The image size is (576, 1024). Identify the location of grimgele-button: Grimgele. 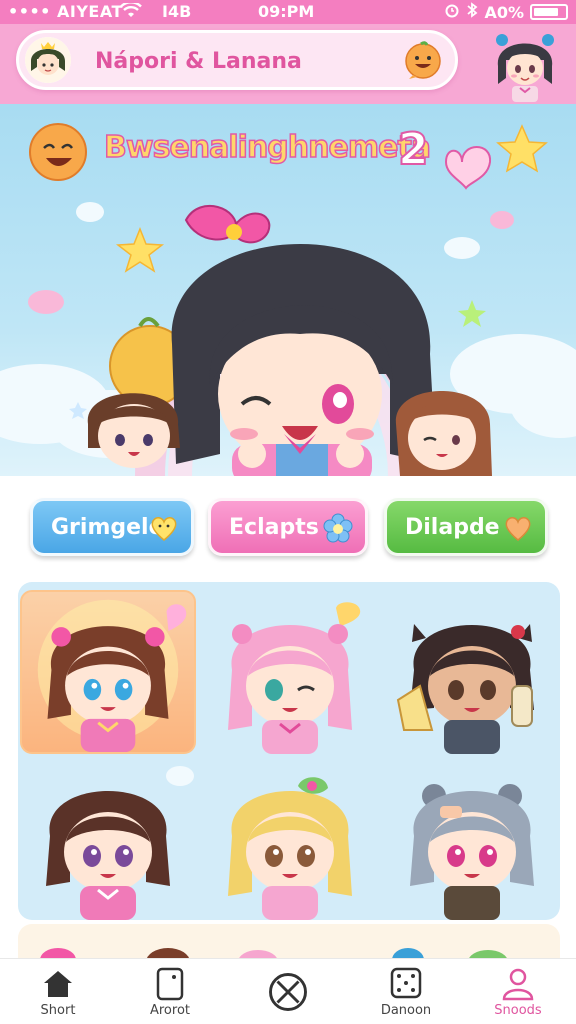
(112, 527).